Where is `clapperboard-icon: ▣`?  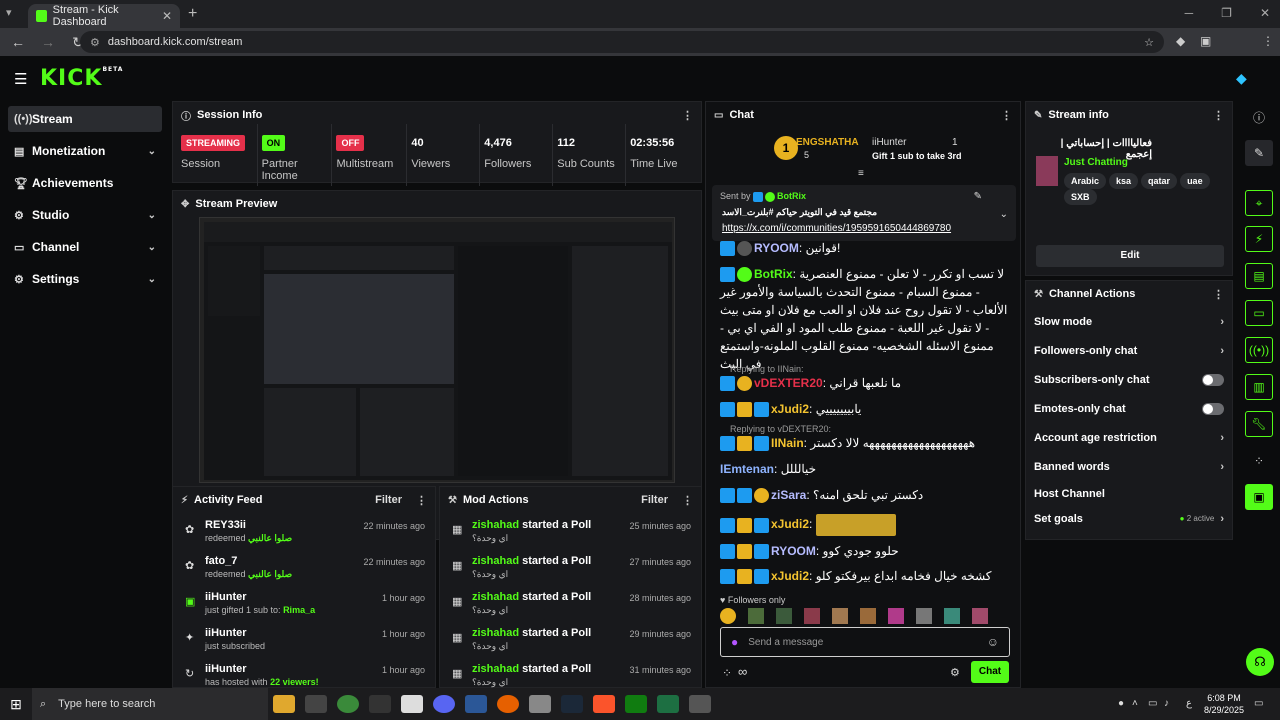 clapperboard-icon: ▣ is located at coordinates (1259, 497).